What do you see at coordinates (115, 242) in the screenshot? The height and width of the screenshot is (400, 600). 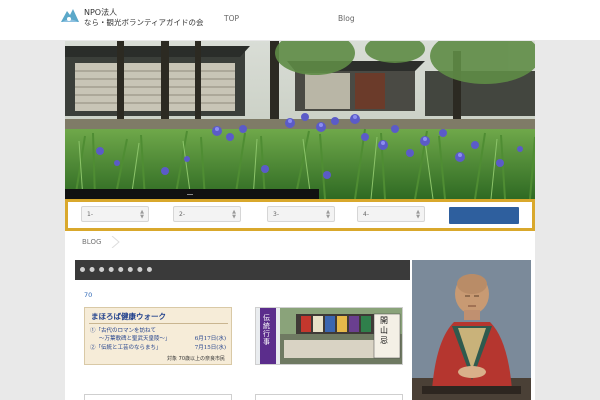 I see `breadcrumb-chevron-icon` at bounding box center [115, 242].